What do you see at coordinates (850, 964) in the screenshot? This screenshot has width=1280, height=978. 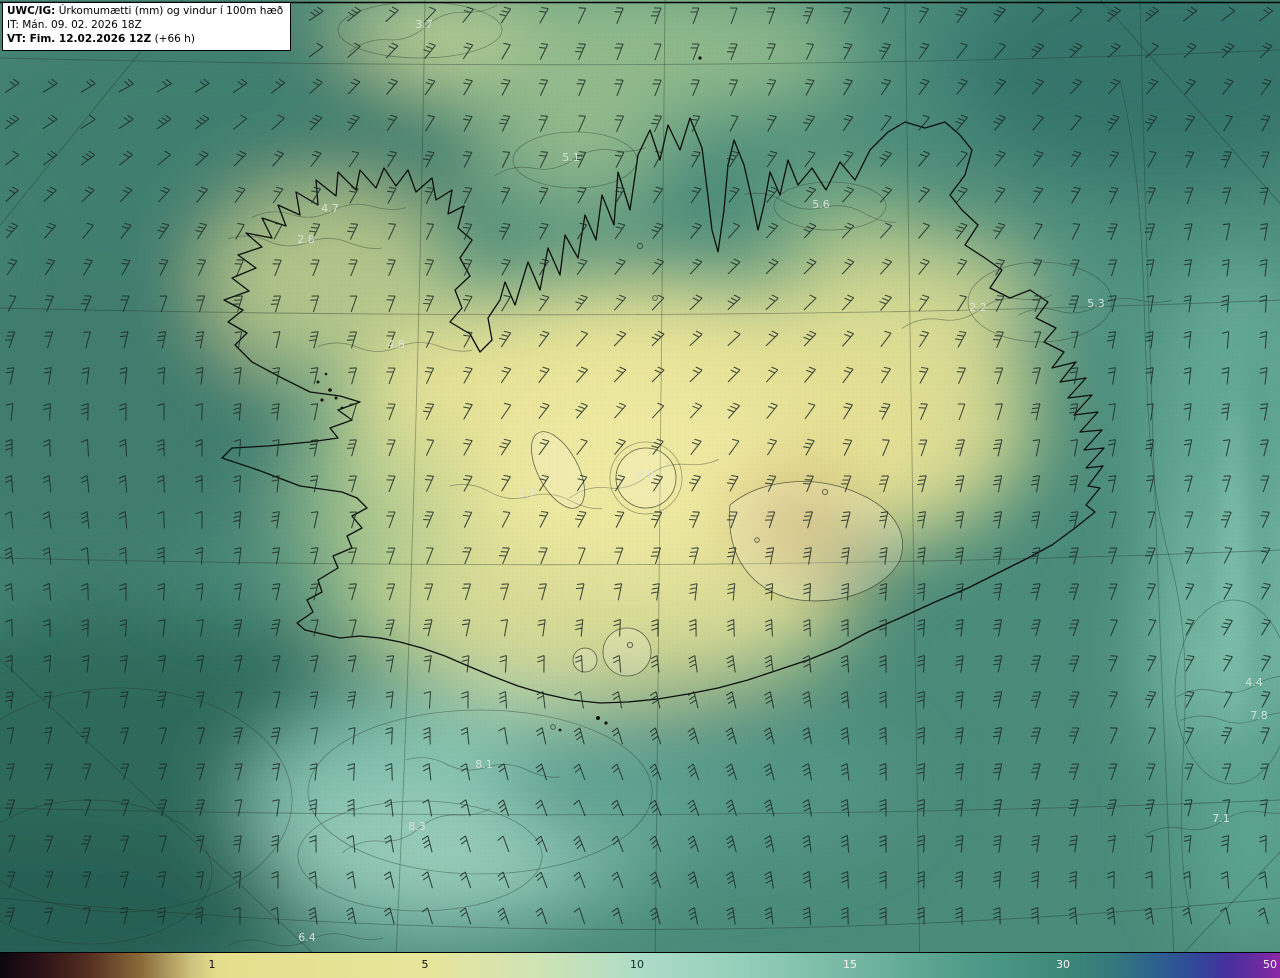 I see `colorbar-tick-label: 15` at bounding box center [850, 964].